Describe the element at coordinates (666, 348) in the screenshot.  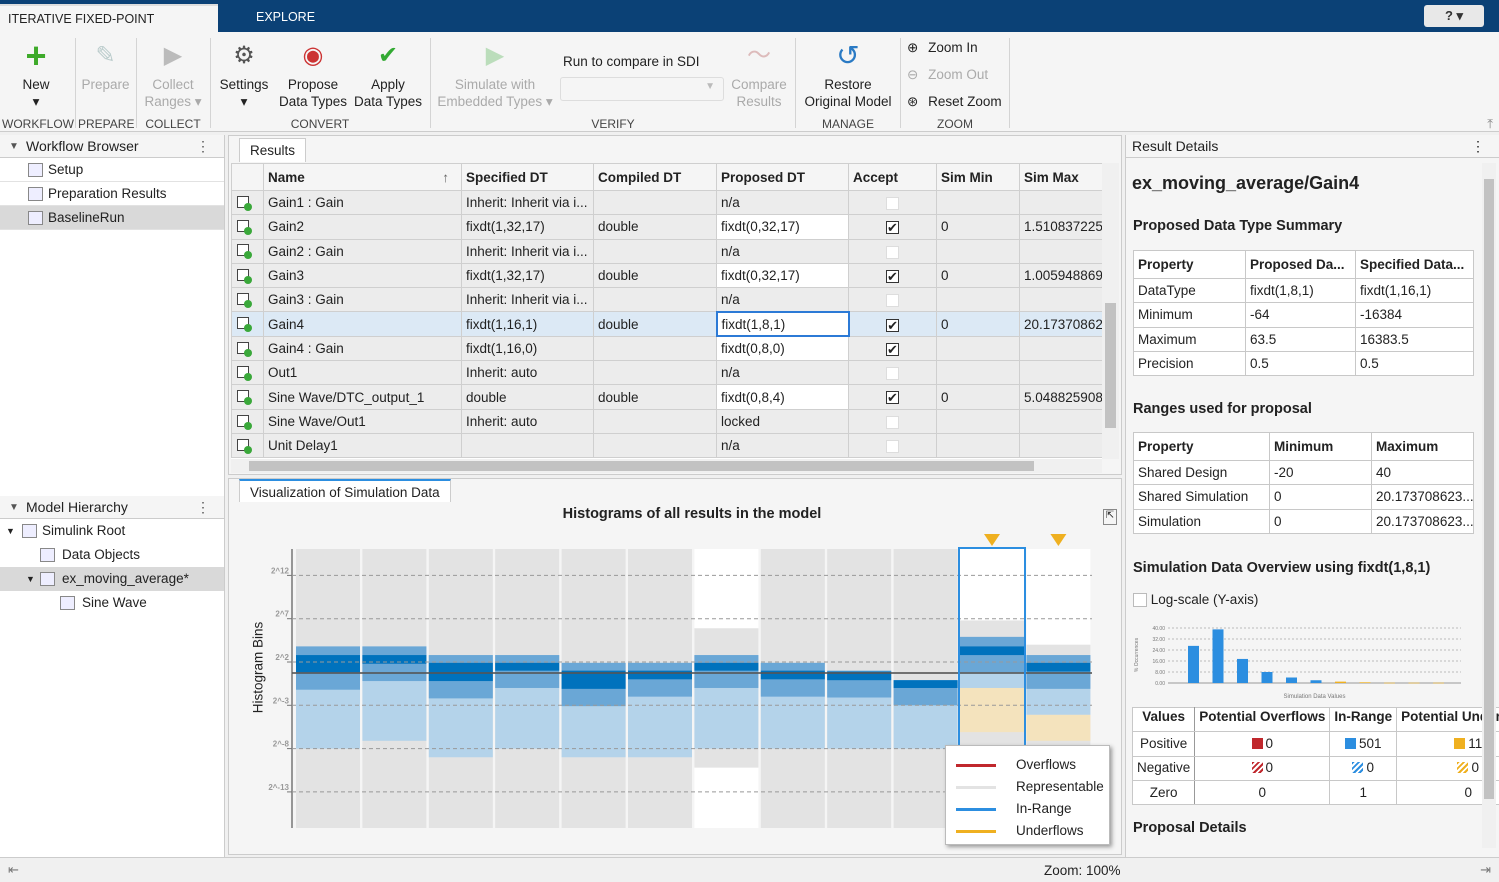
I see `table-row: Gain4 : Gain fixdt(1,16,0) fixdt(0,8,0) ✔` at that location.